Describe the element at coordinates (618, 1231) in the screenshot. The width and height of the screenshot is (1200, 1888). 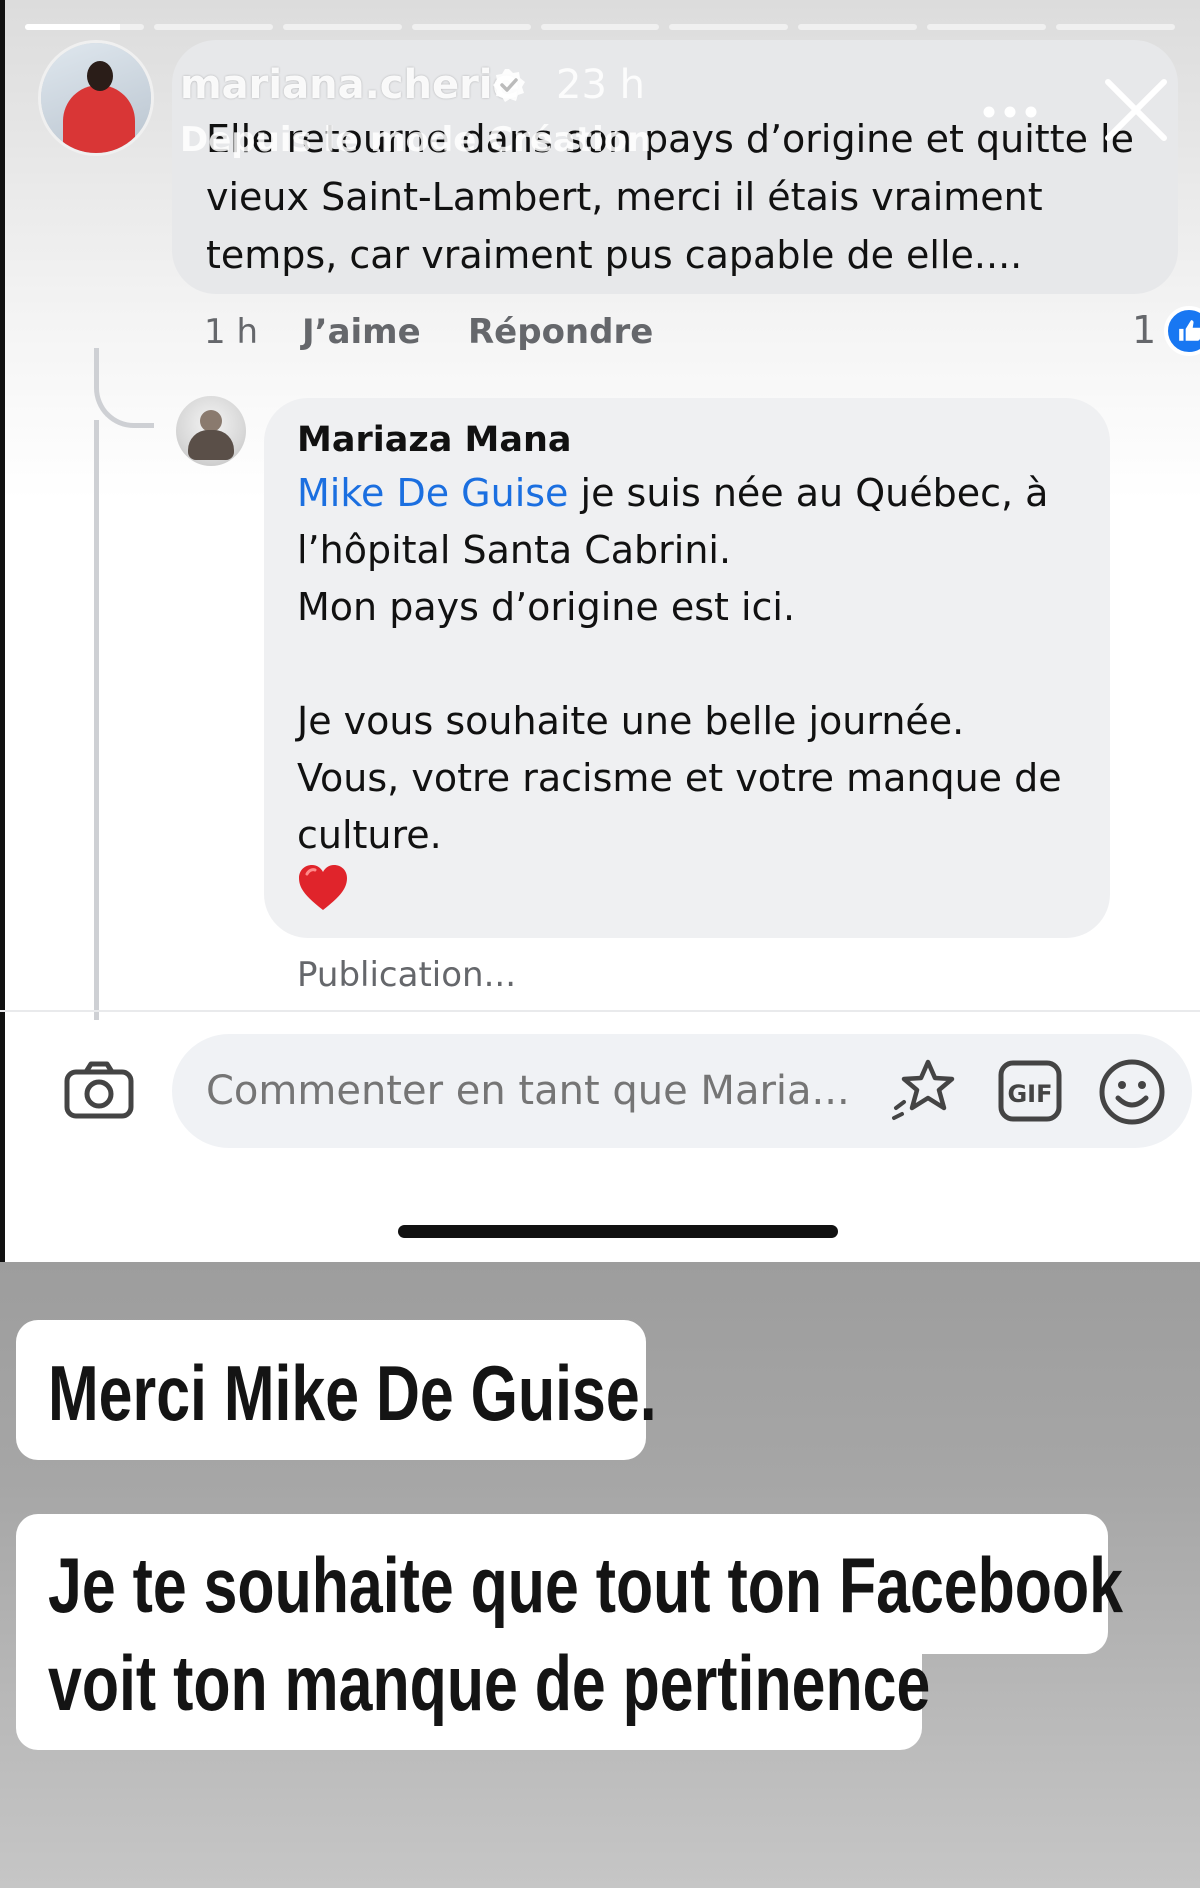
I see `home-indicator` at that location.